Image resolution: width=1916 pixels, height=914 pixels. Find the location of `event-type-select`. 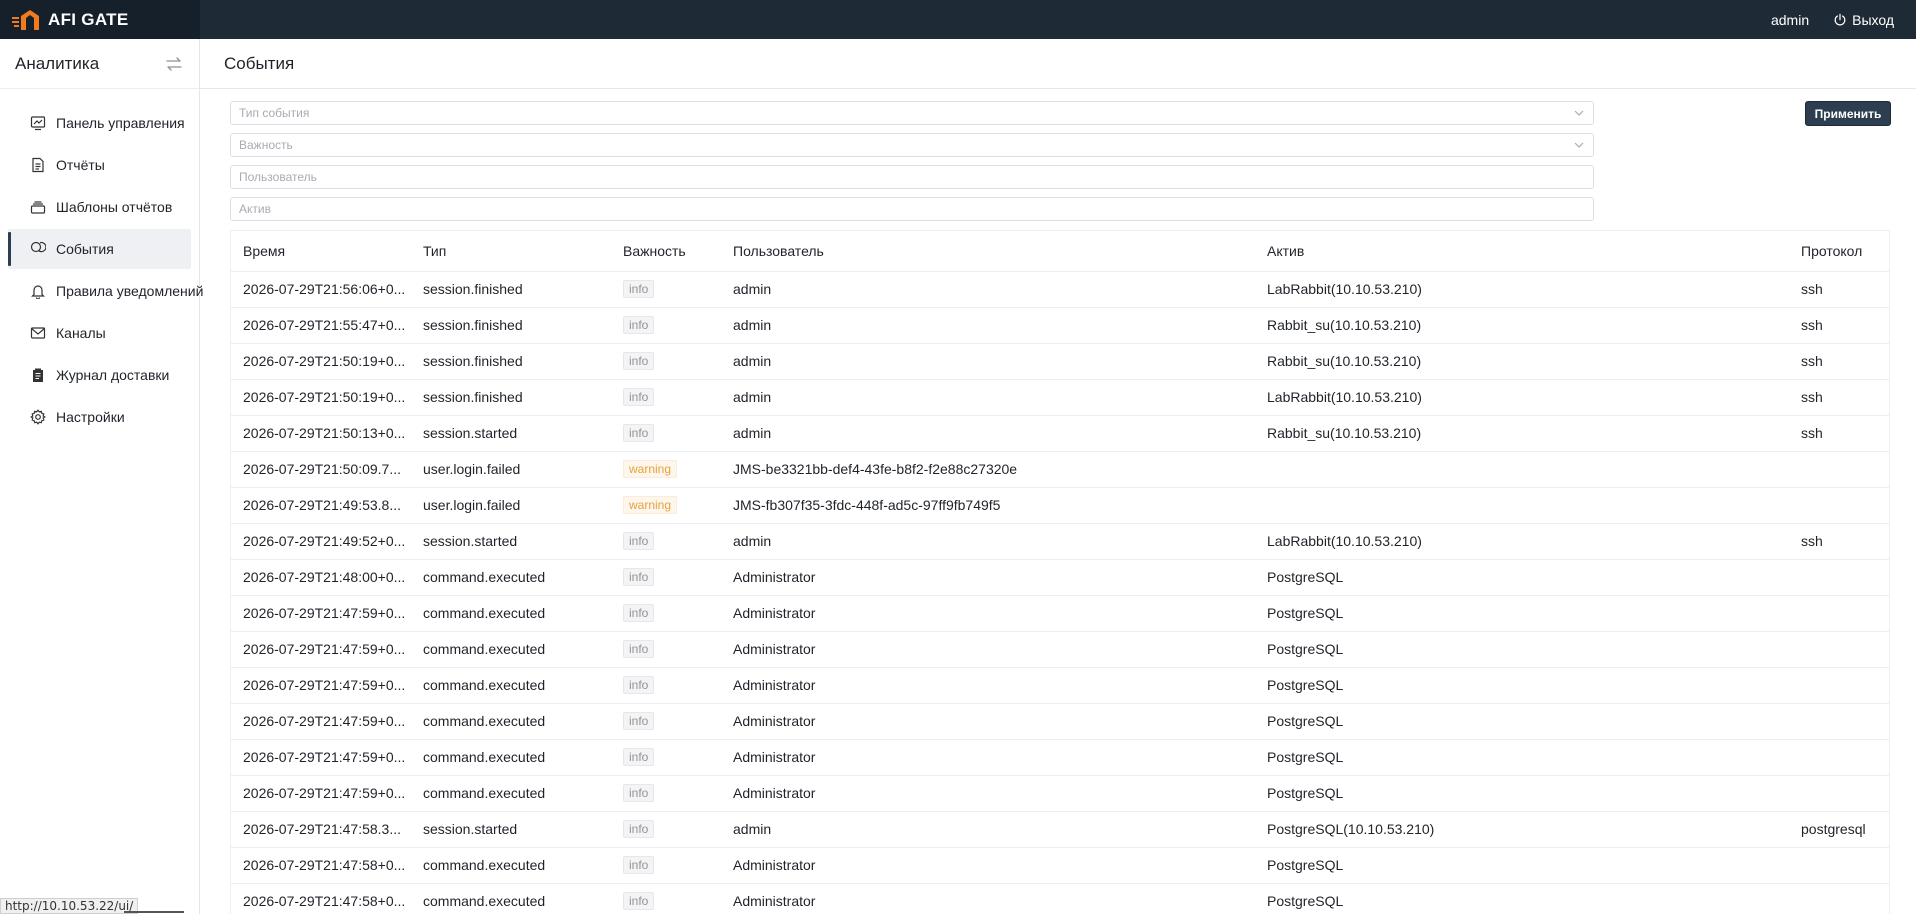

event-type-select is located at coordinates (912, 113).